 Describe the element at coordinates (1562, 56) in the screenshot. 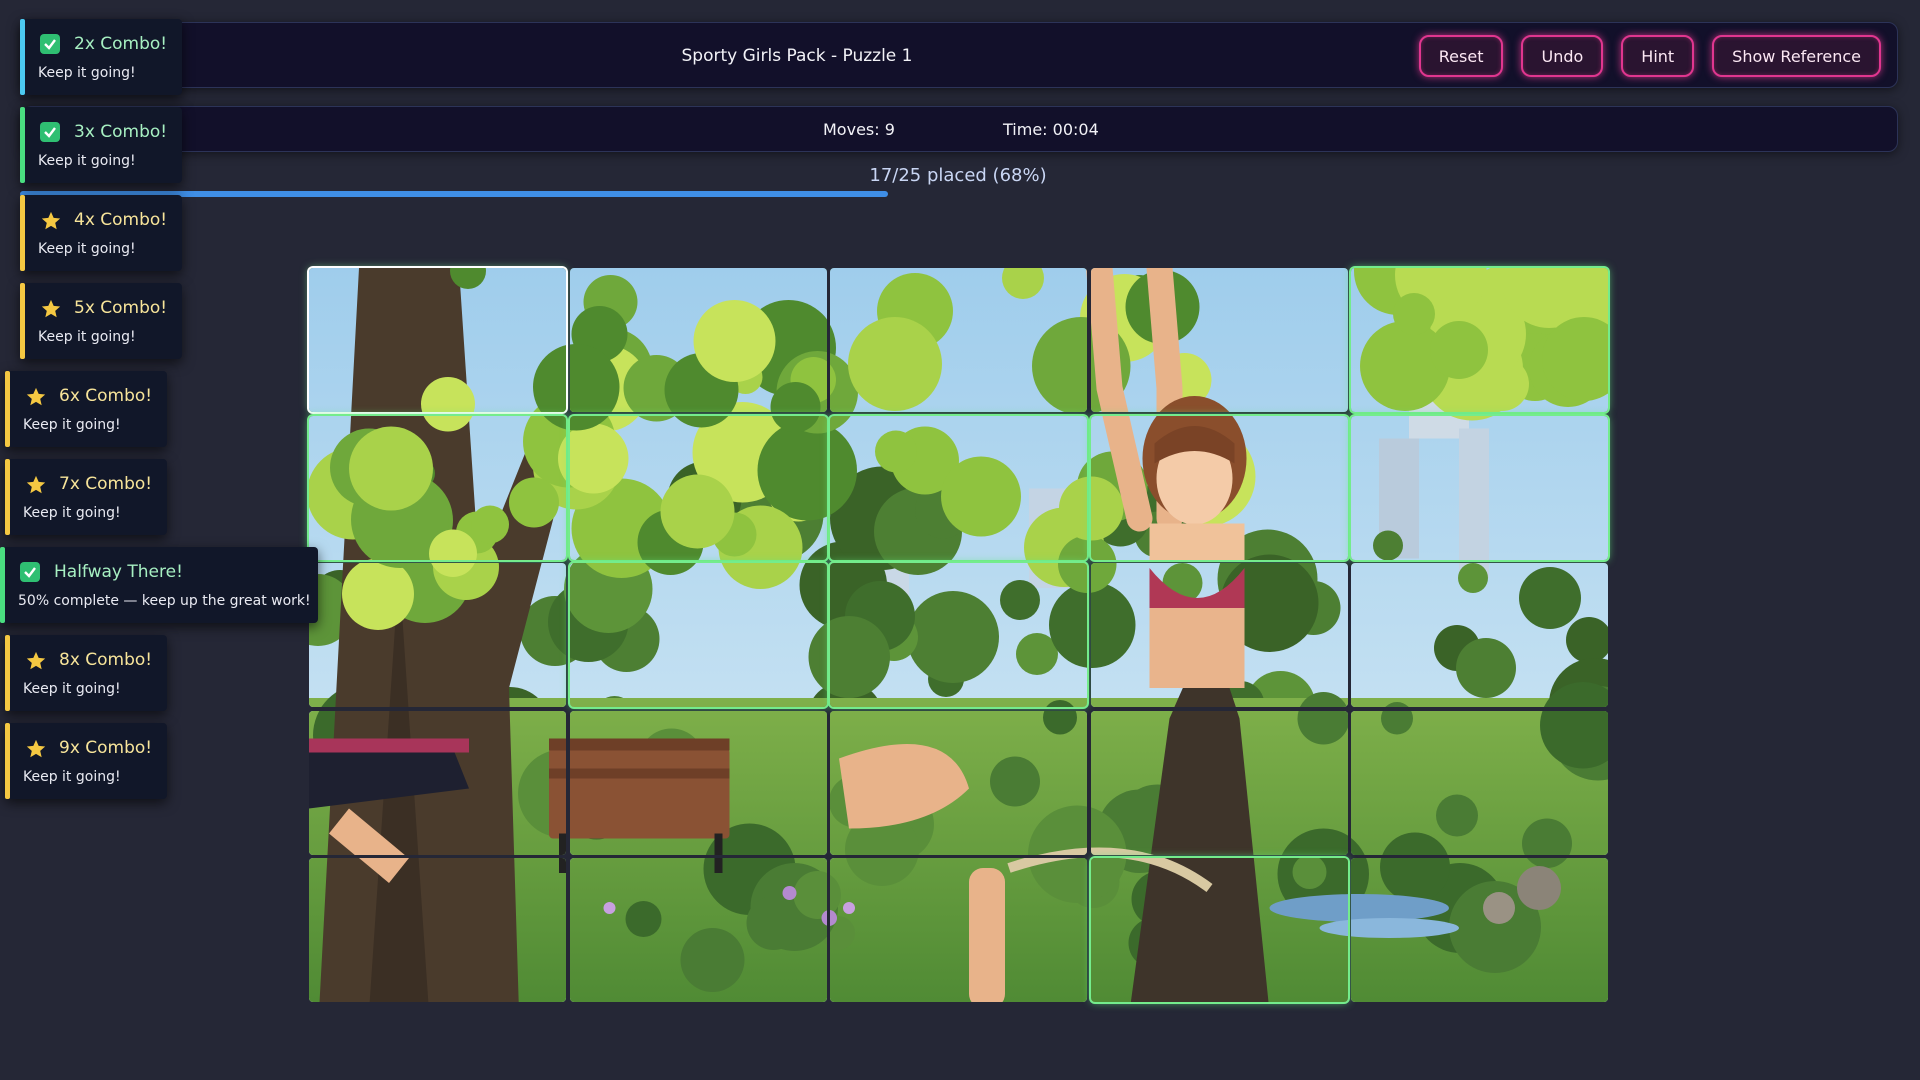

I see `undo-button: Undo` at that location.